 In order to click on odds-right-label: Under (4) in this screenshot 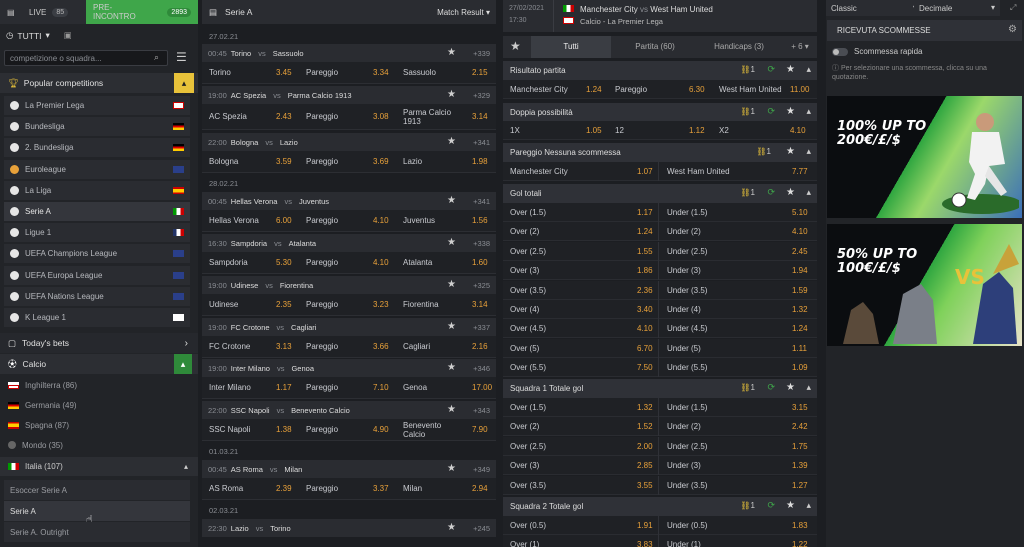, I will do `click(684, 309)`.